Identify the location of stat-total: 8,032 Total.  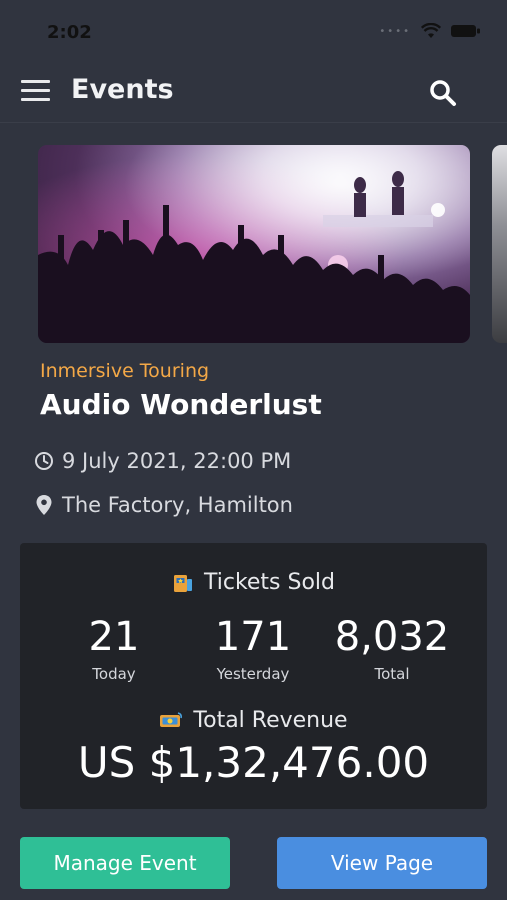
(392, 648).